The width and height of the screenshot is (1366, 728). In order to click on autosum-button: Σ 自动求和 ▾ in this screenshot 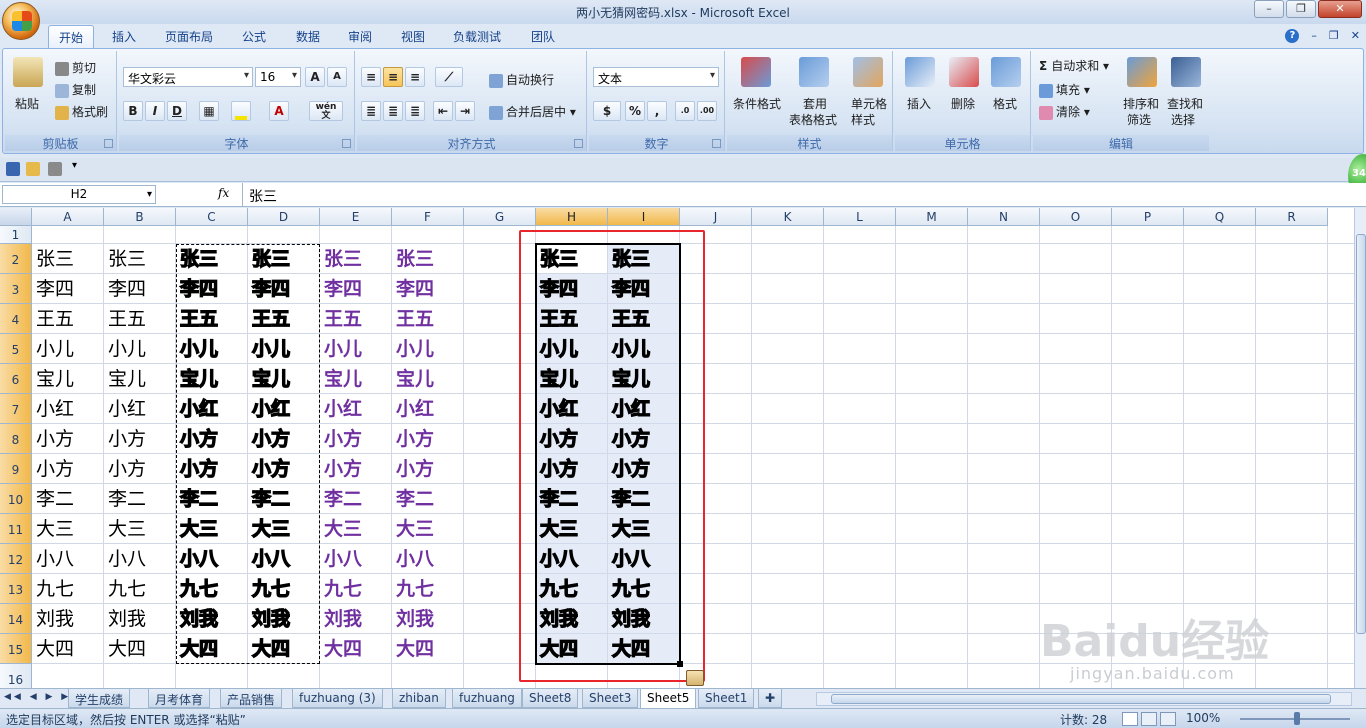, I will do `click(1074, 65)`.